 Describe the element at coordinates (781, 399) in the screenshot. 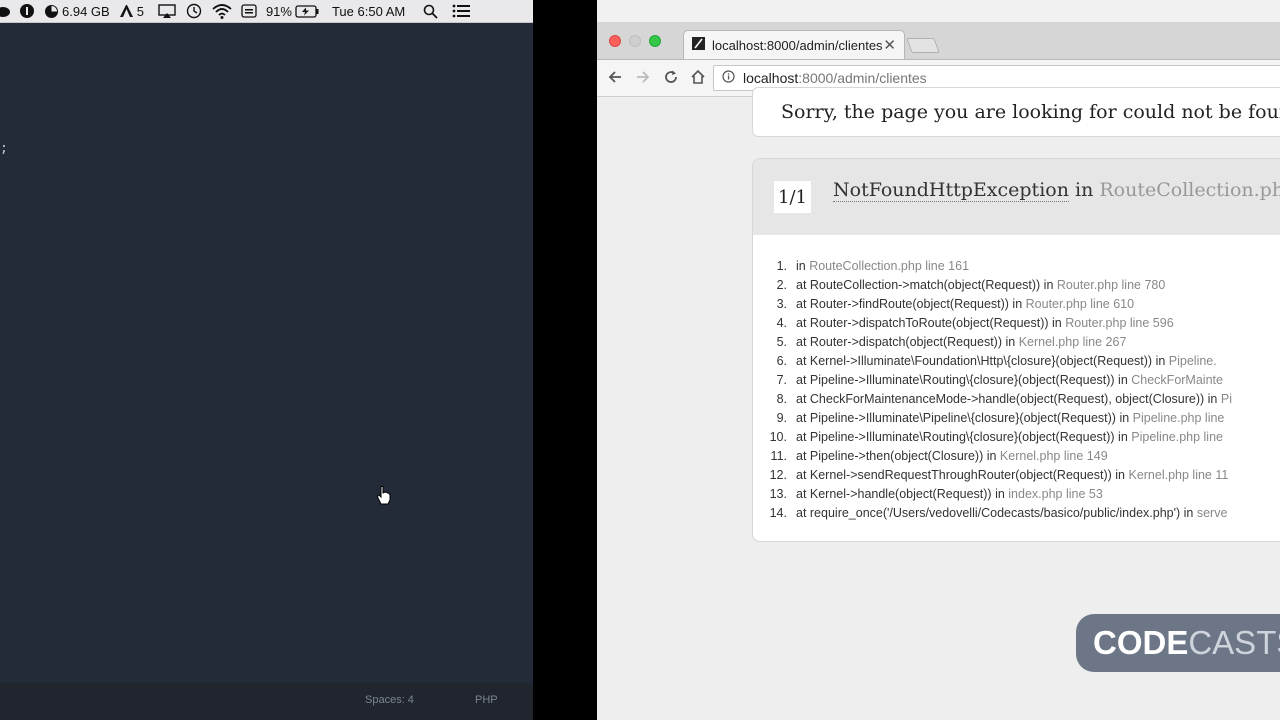

I see `trace-number: 8.` at that location.